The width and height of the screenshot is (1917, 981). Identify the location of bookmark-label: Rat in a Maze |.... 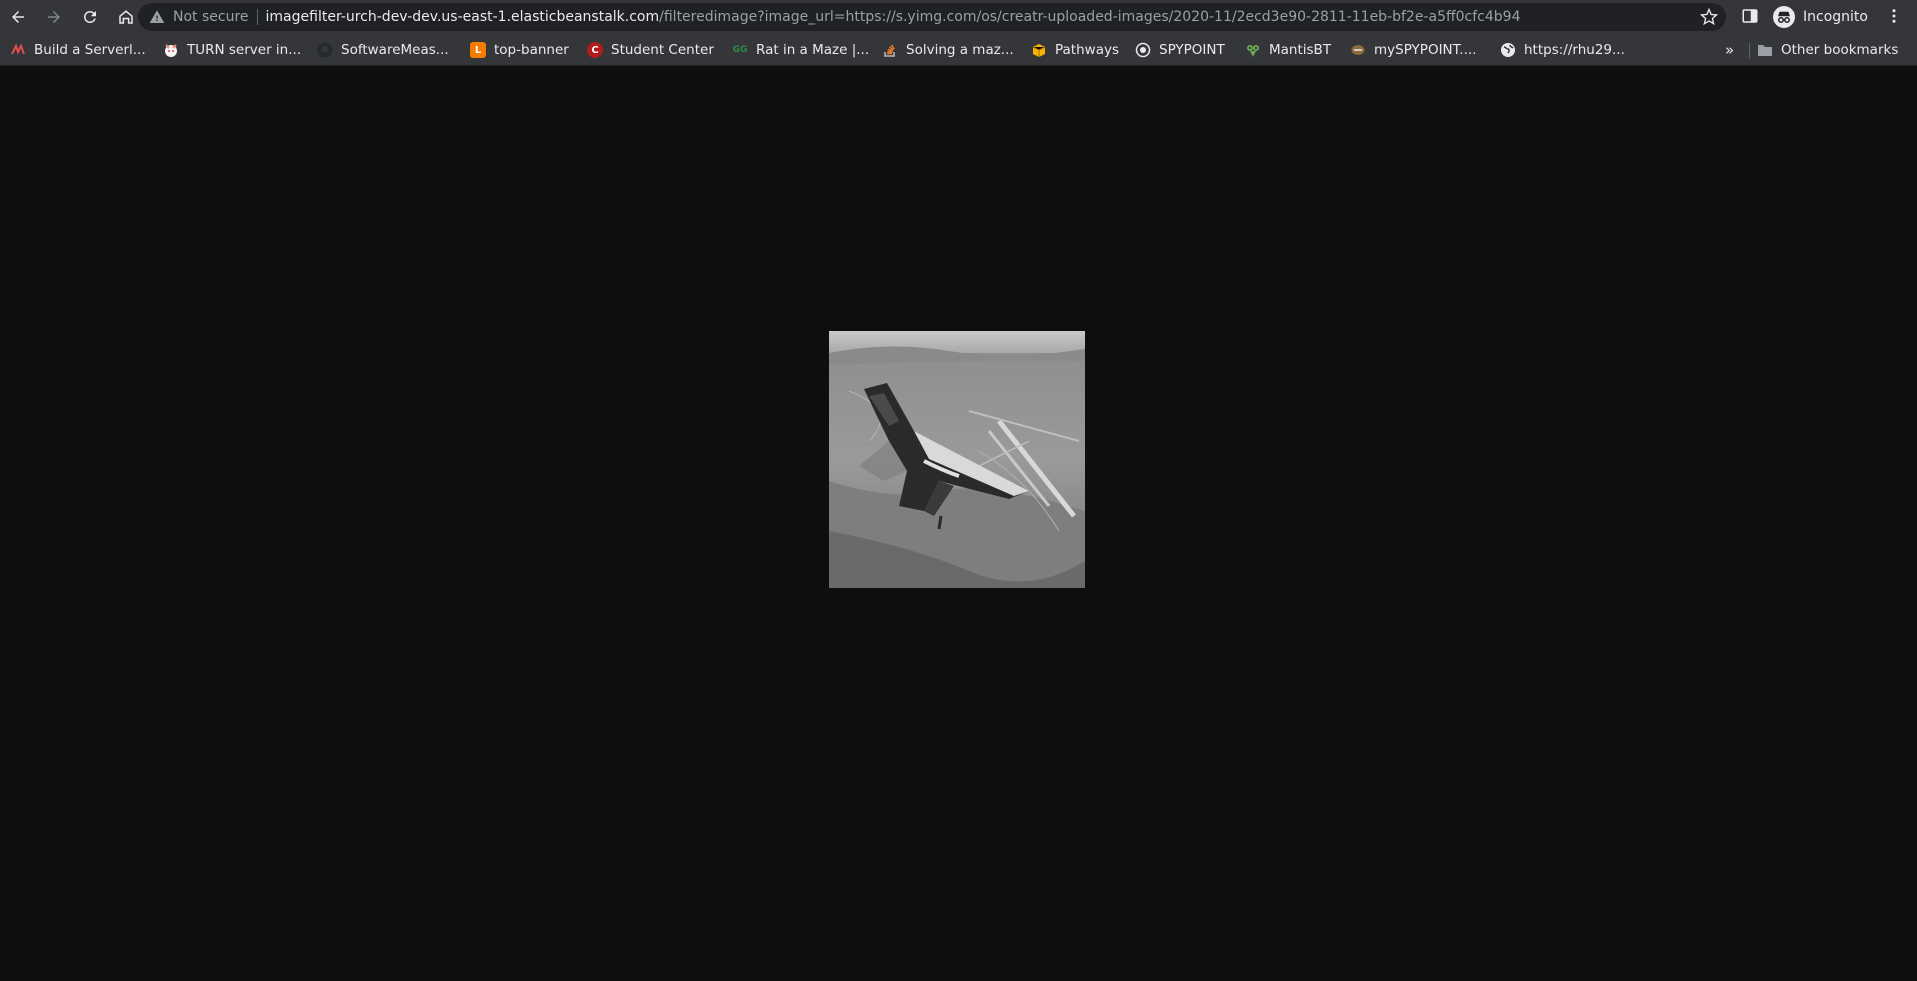
(813, 50).